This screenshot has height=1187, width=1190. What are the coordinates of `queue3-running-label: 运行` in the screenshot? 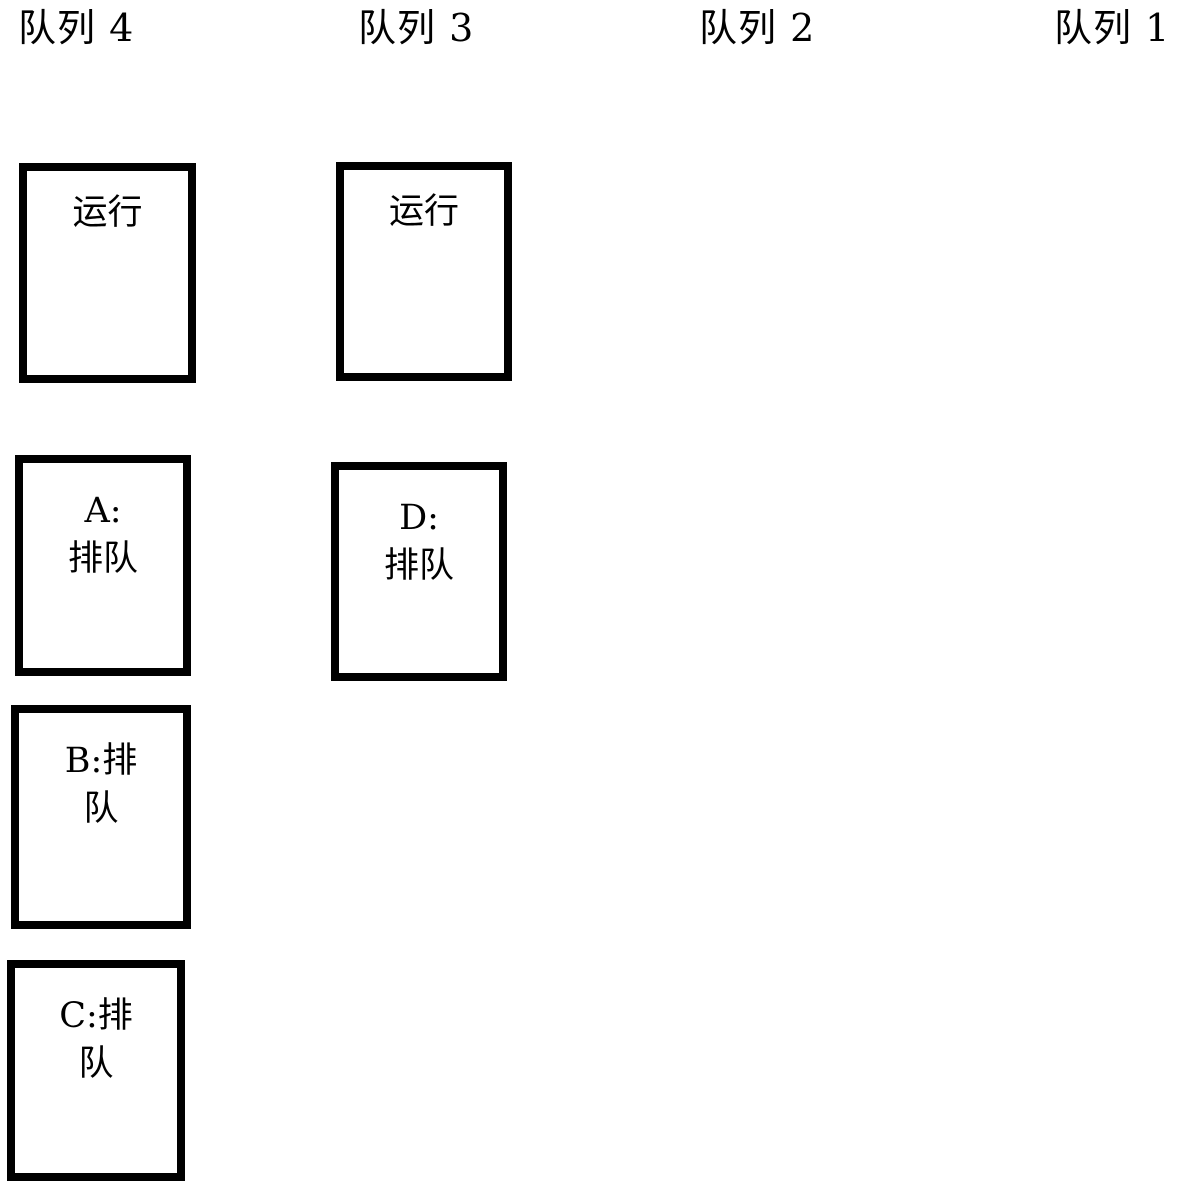 It's located at (423, 212).